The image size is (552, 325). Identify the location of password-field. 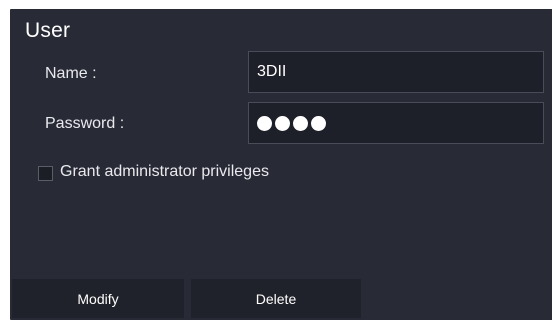
(396, 123).